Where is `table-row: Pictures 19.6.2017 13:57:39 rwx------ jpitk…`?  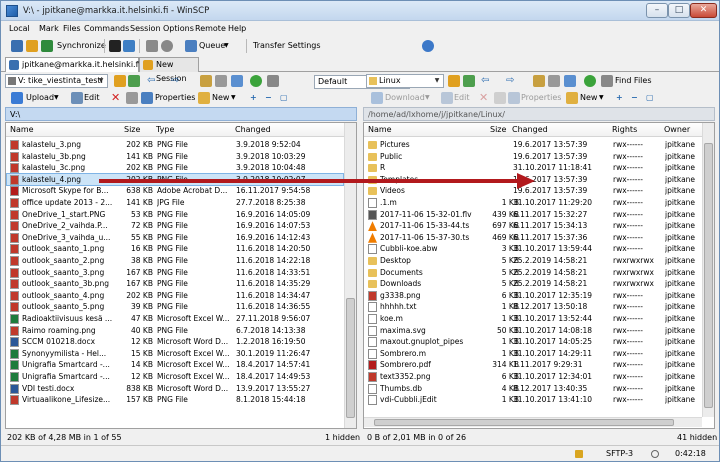
table-row: Pictures 19.6.2017 13:57:39 rwx------ jpitk… is located at coordinates (533, 145).